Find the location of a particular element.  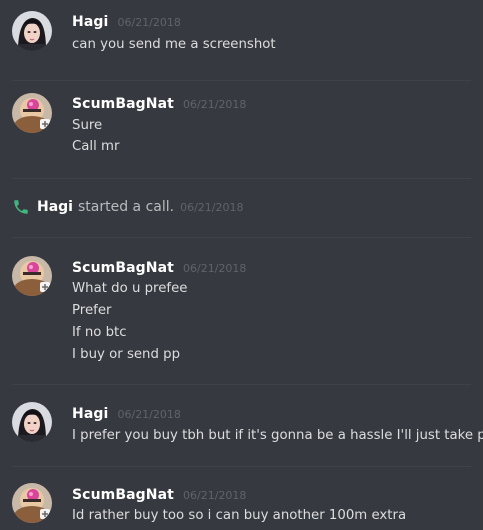

phone-icon is located at coordinates (21, 207).